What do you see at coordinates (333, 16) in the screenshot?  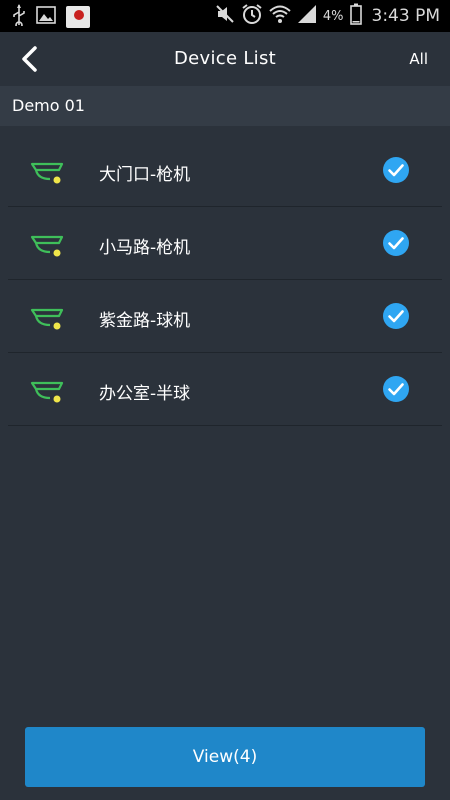 I see `battery-percent: 4%` at bounding box center [333, 16].